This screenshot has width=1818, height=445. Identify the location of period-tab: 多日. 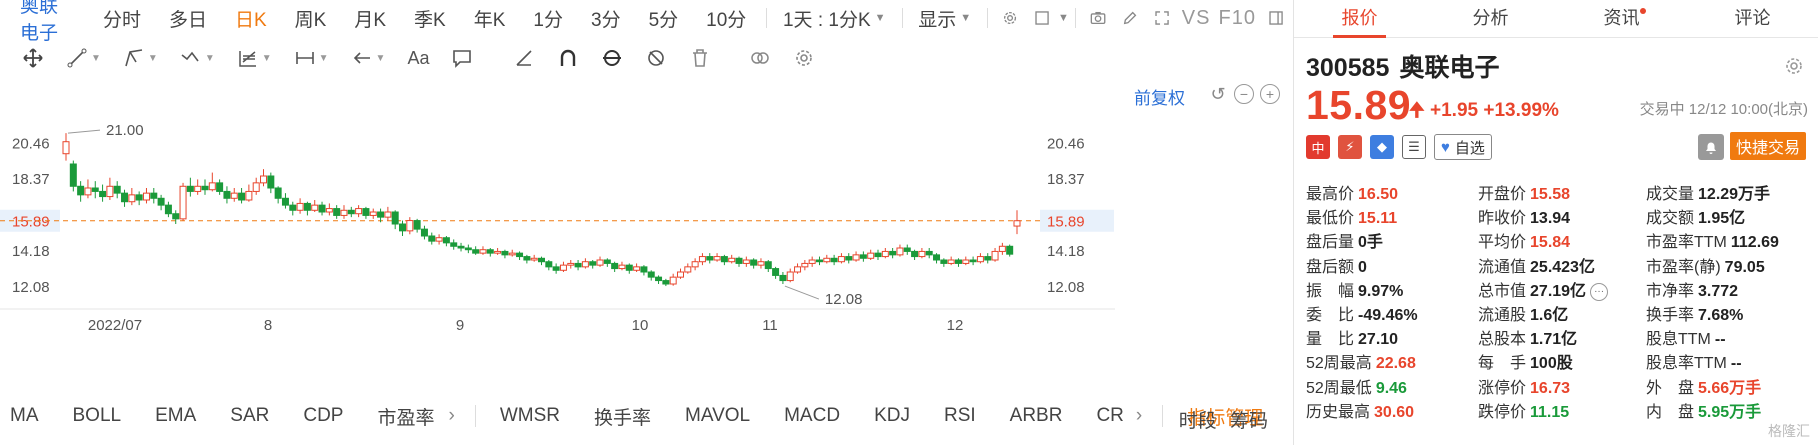
(188, 18).